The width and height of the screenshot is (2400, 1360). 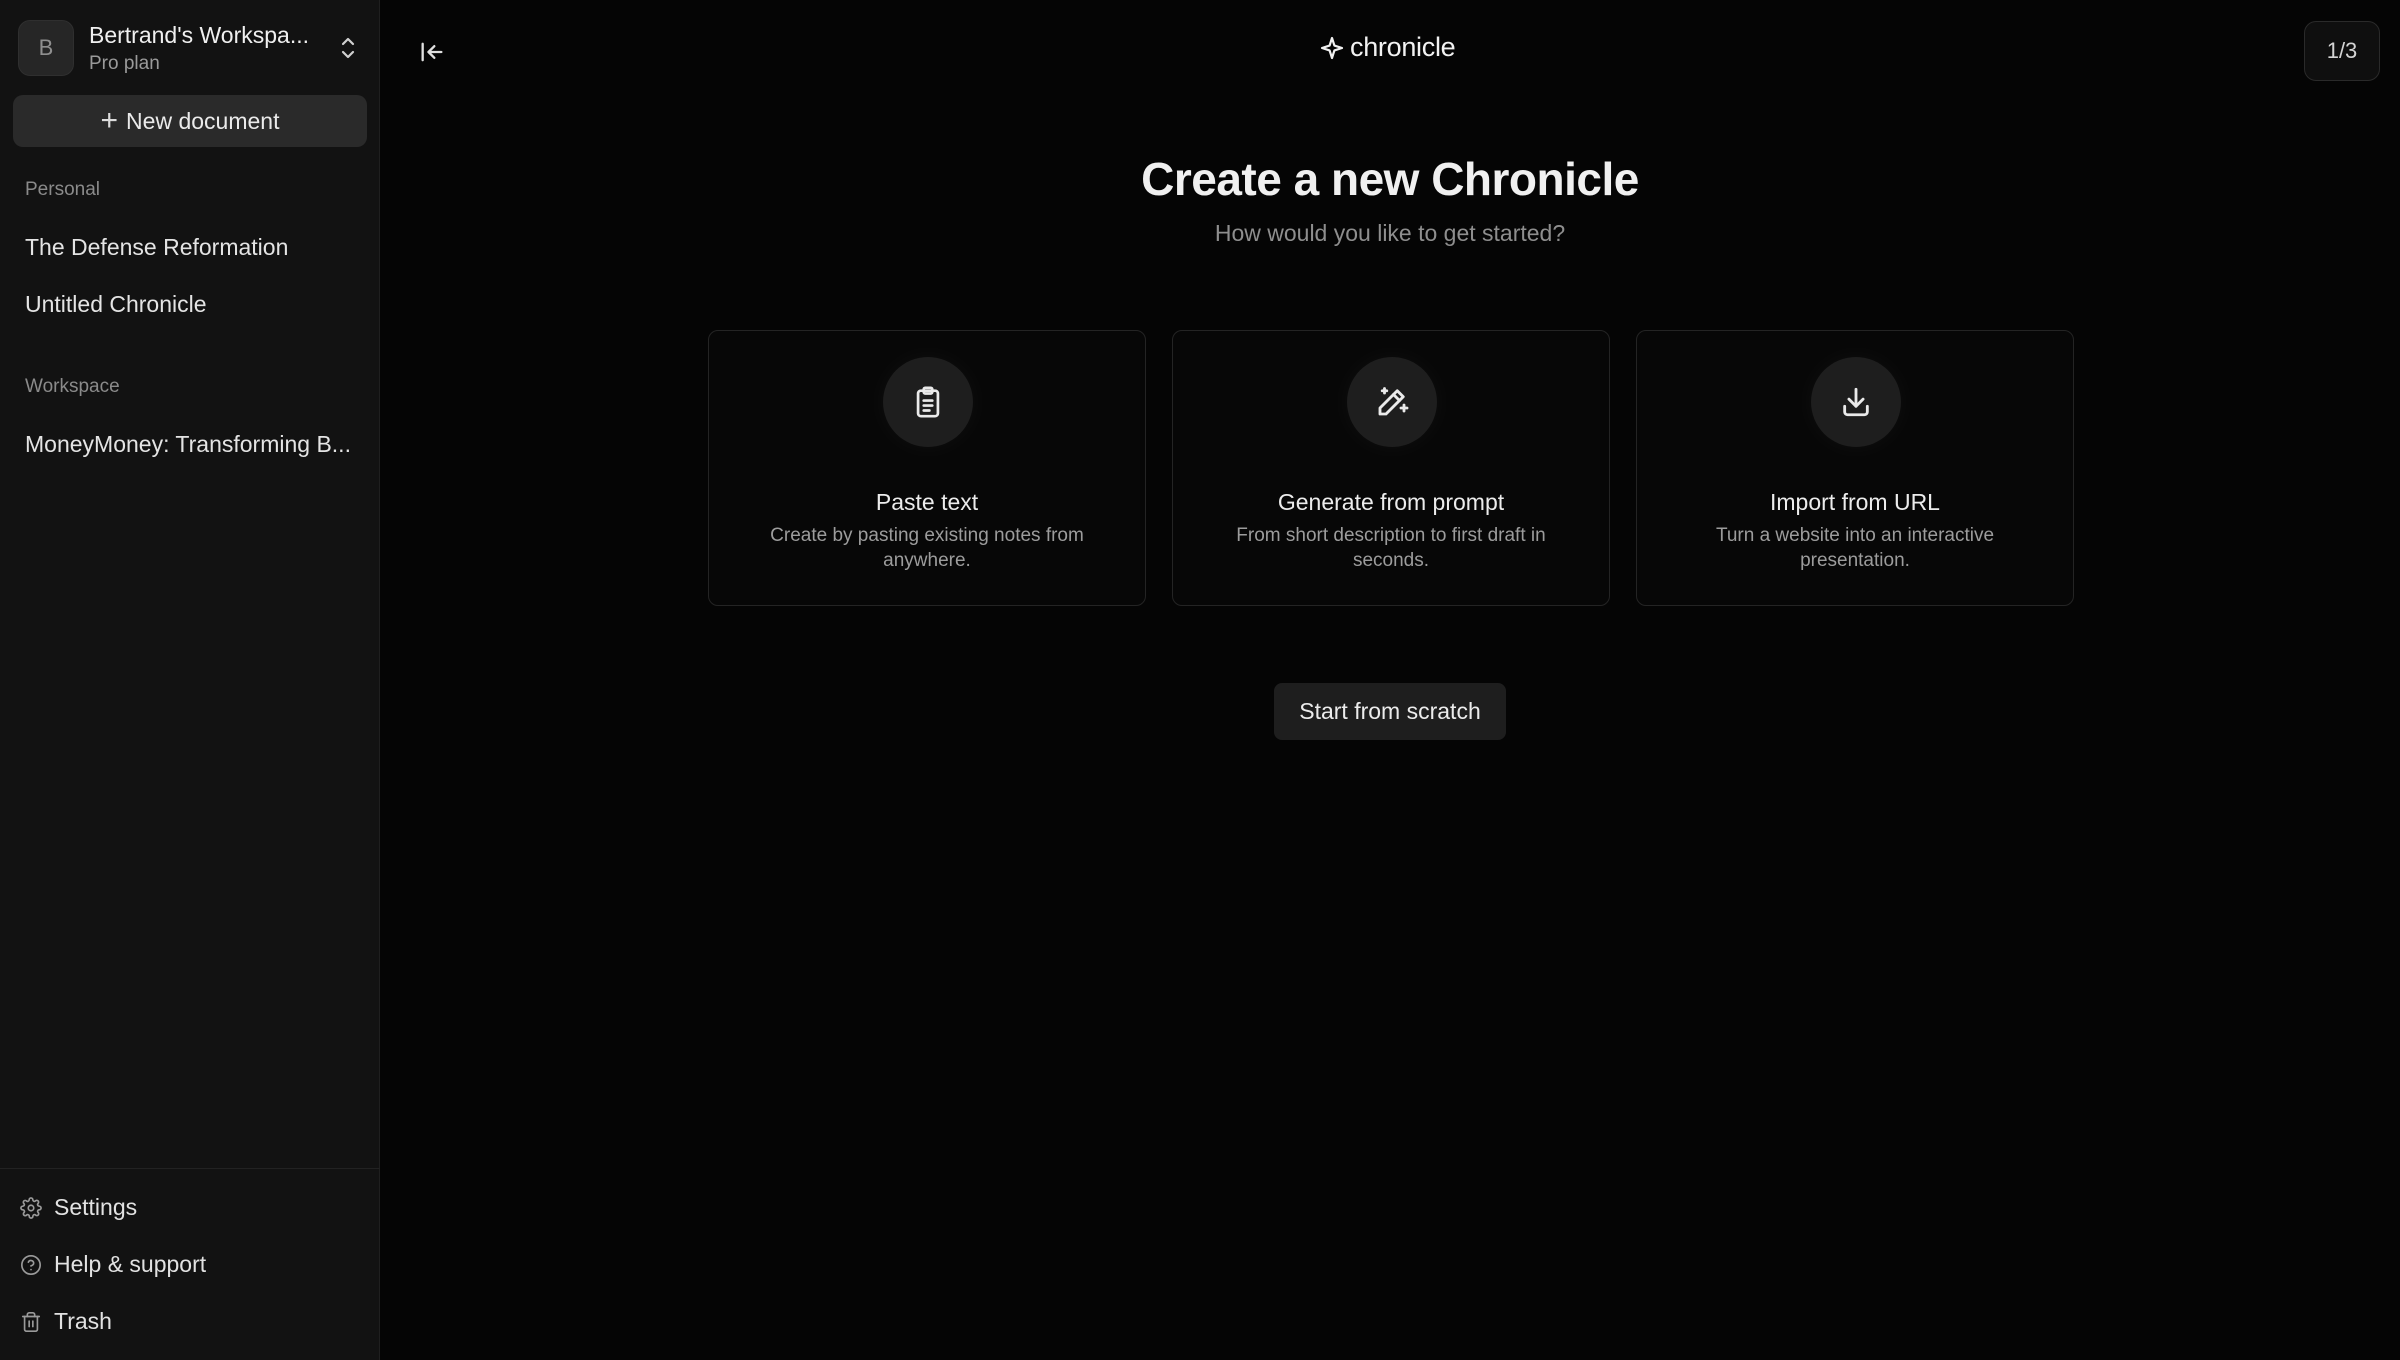 I want to click on workspace-plan: Pro plan, so click(x=124, y=64).